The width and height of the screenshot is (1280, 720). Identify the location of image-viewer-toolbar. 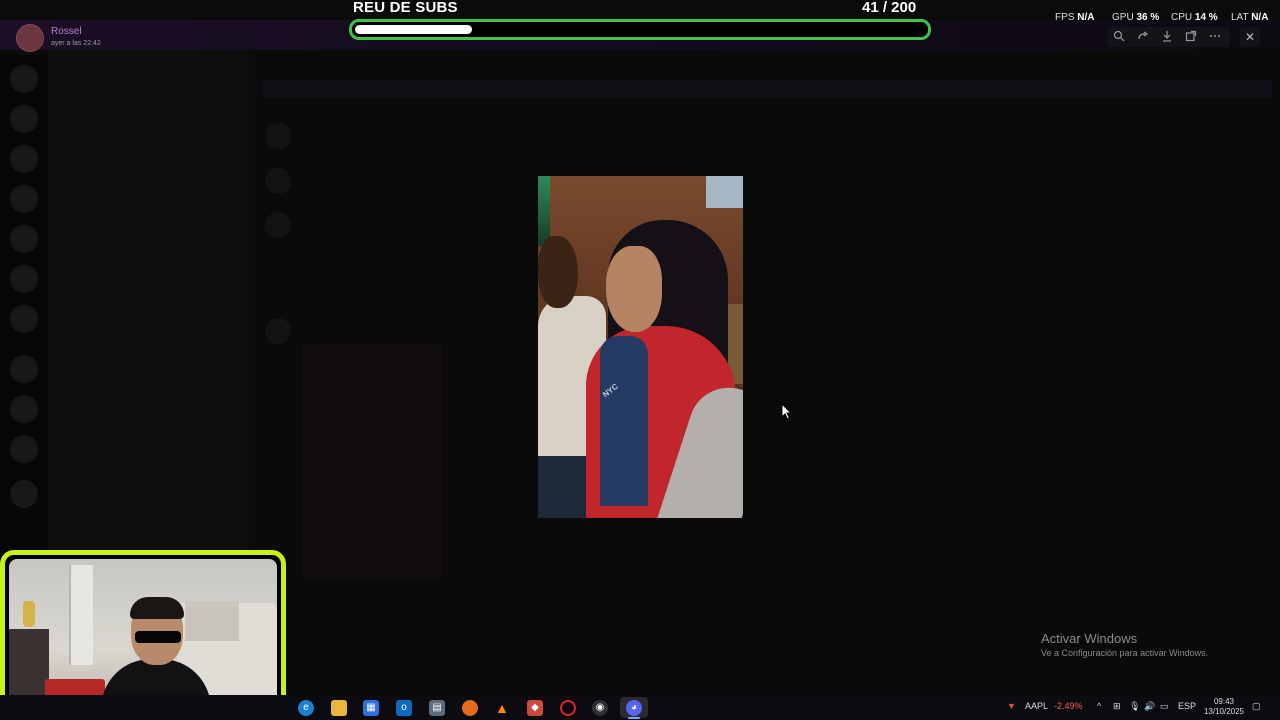
(1169, 37).